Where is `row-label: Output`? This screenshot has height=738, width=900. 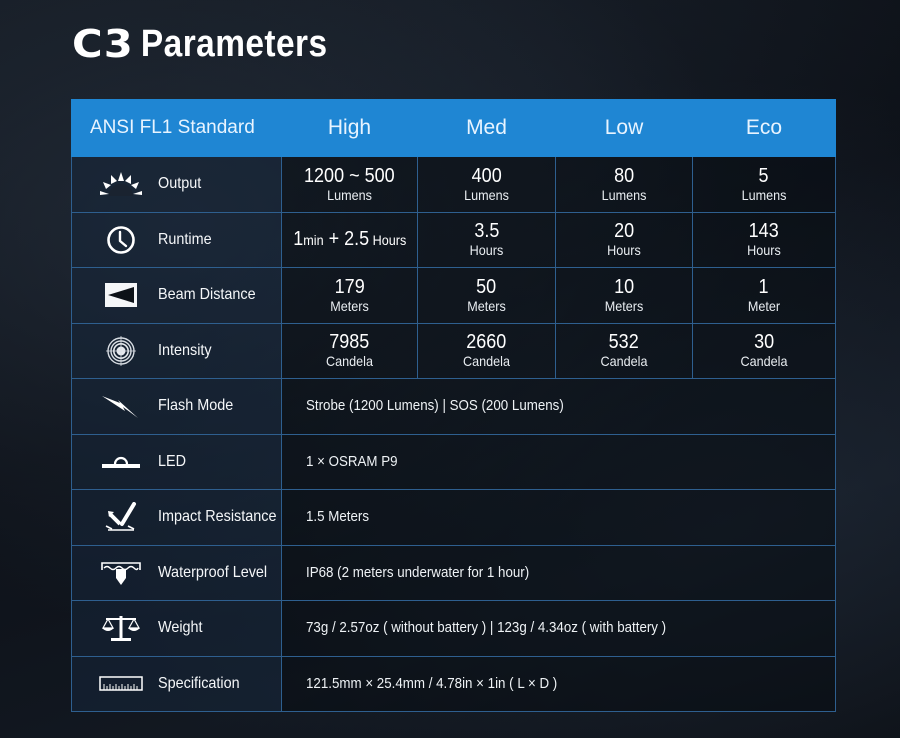 row-label: Output is located at coordinates (180, 184).